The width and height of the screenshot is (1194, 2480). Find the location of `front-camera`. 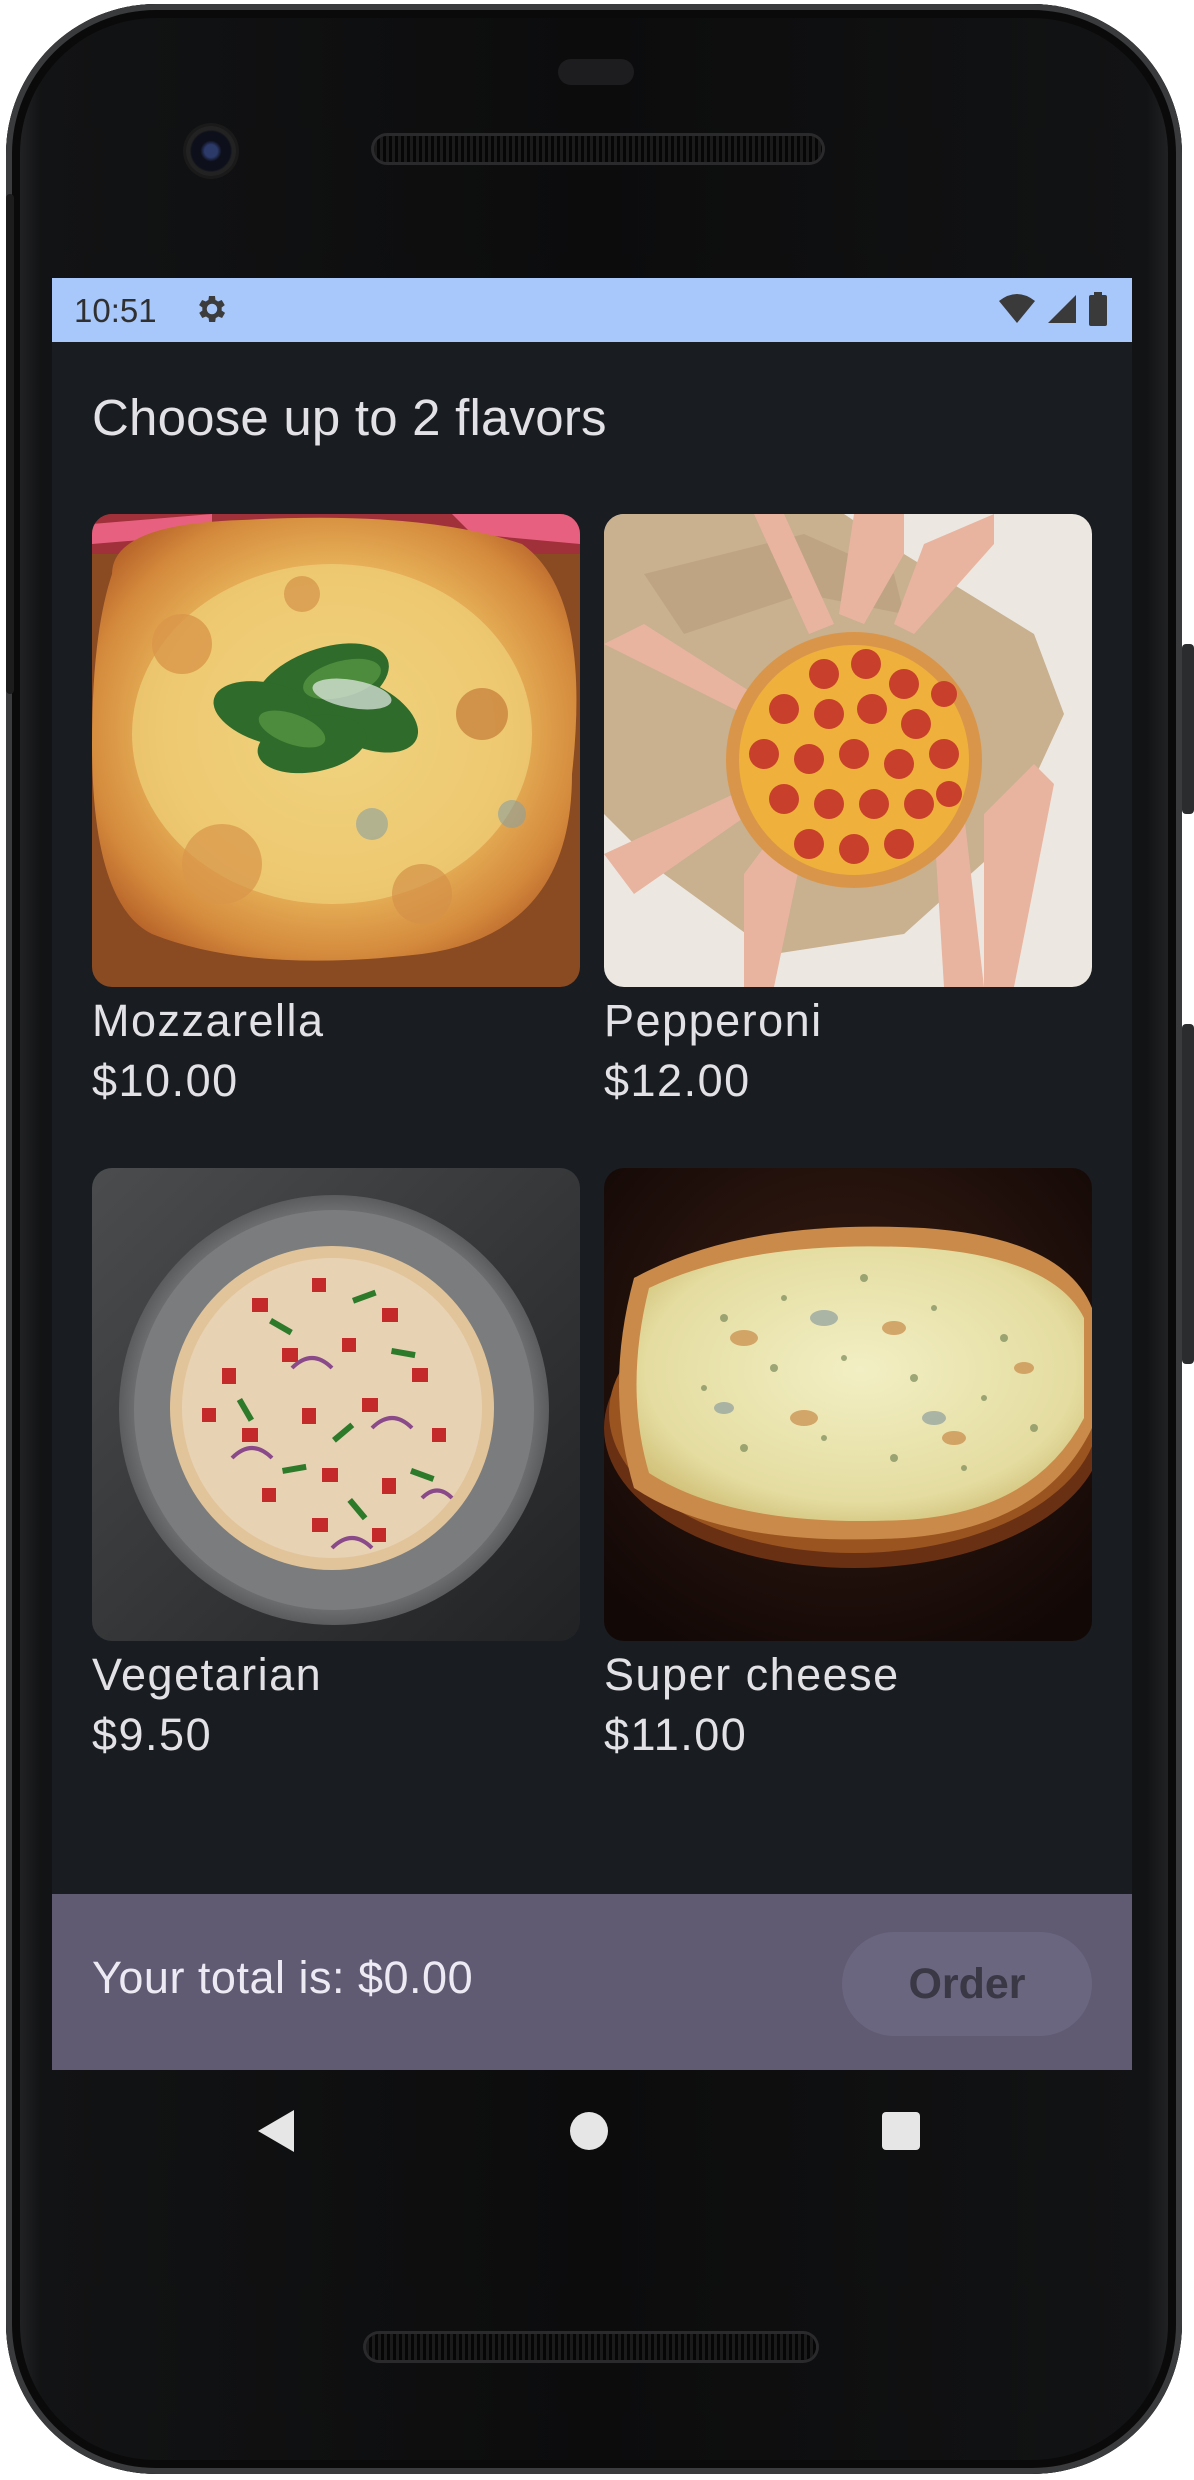

front-camera is located at coordinates (211, 151).